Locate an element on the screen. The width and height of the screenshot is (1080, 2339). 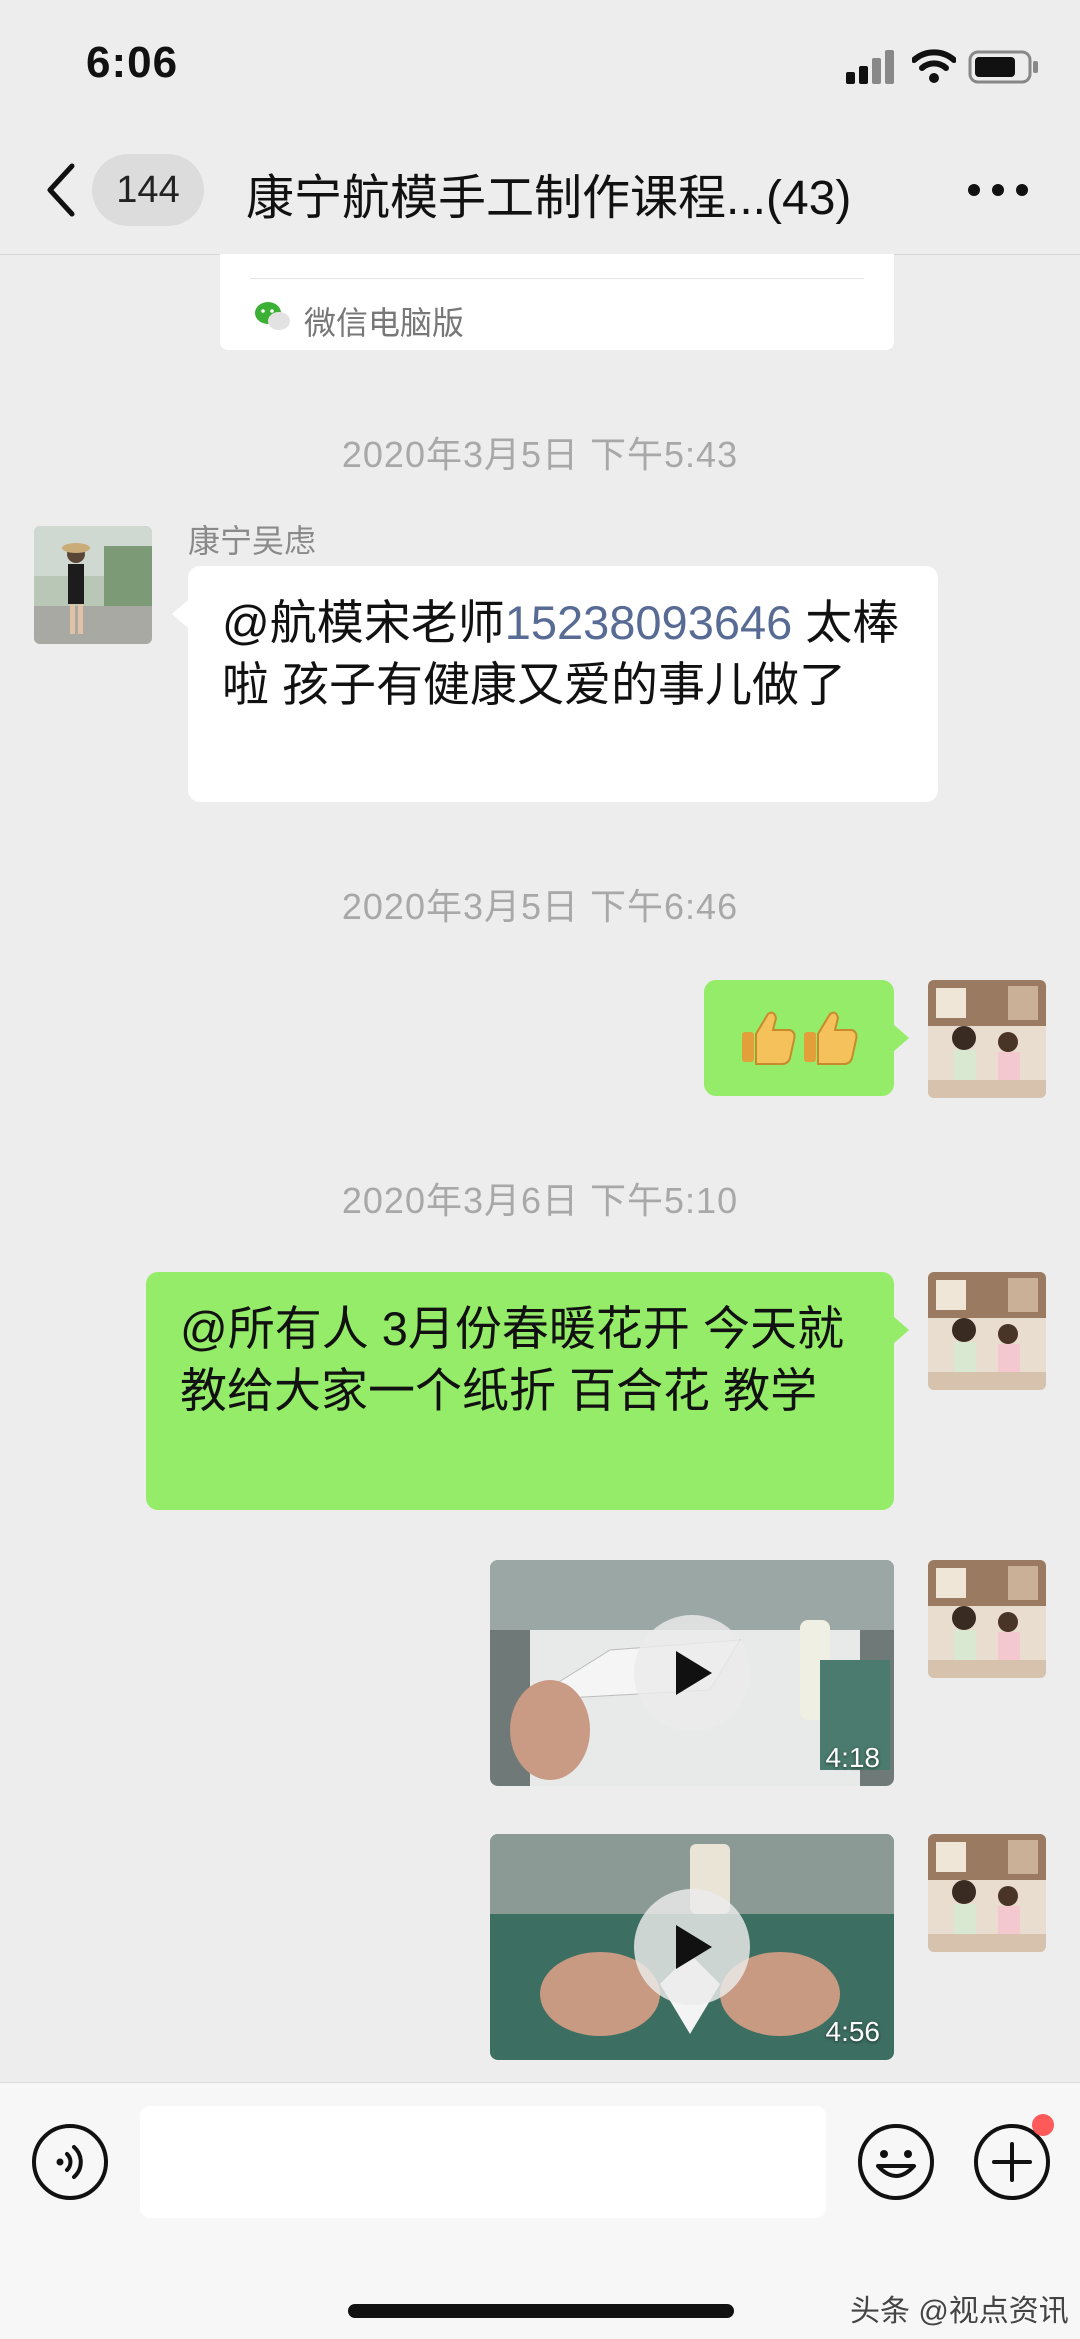
timestamp: 2020年3月6日 下午5:10 is located at coordinates (540, 1200).